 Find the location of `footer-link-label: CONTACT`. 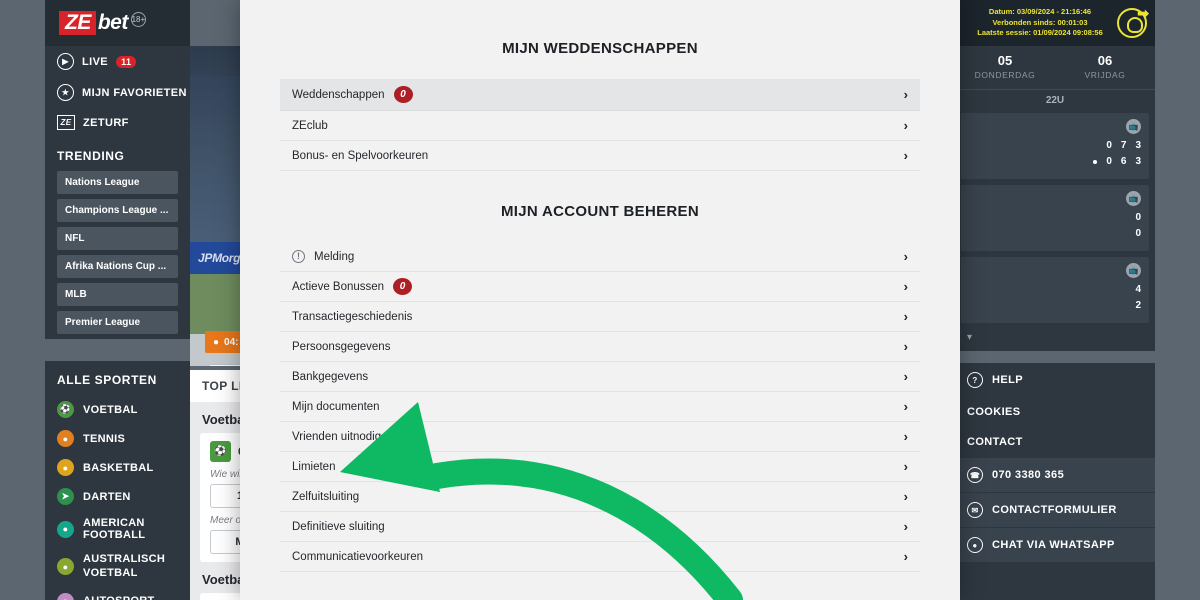

footer-link-label: CONTACT is located at coordinates (995, 442).